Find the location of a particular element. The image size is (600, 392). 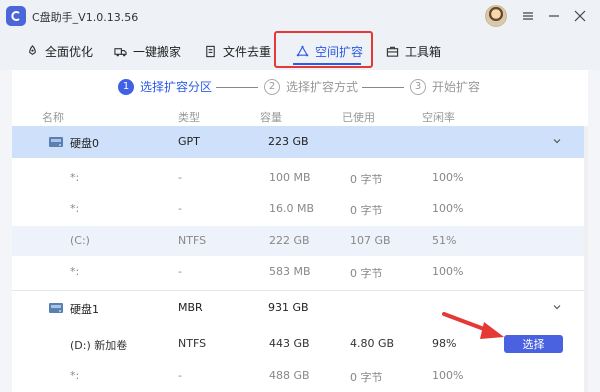

partition-row: (D:) 新加卷 NTFS 443 GB 4.80 GB 98% 选择 is located at coordinates (300, 344).